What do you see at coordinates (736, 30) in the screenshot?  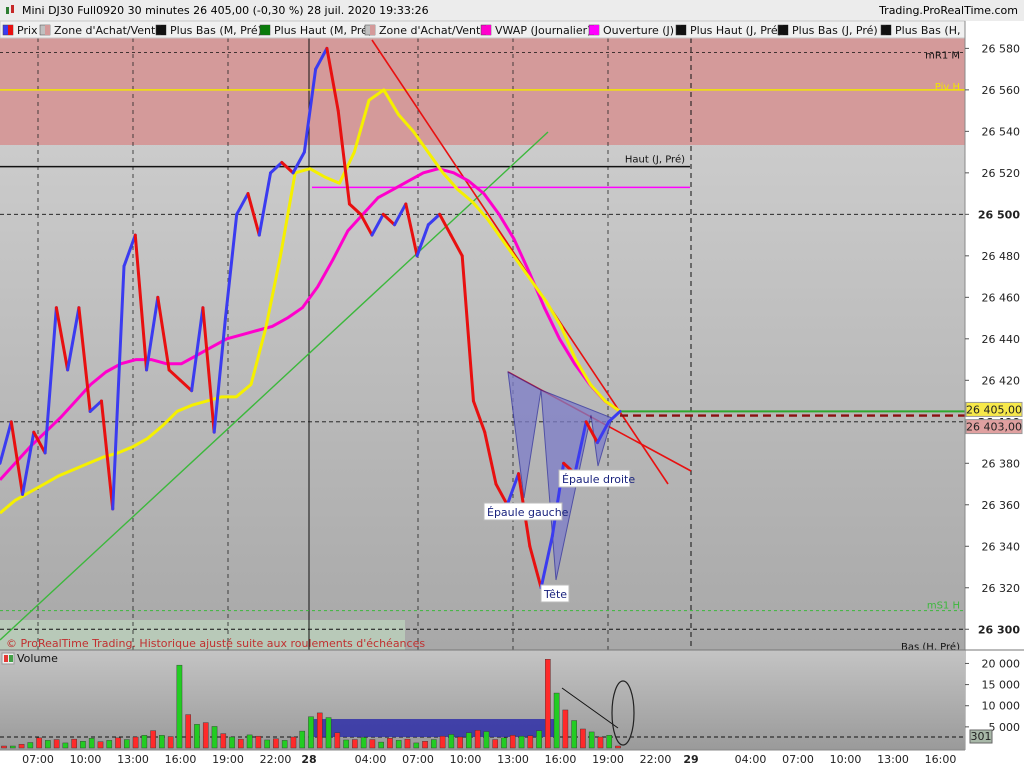 I see `legend-label: Plus Haut (J, Pré)` at bounding box center [736, 30].